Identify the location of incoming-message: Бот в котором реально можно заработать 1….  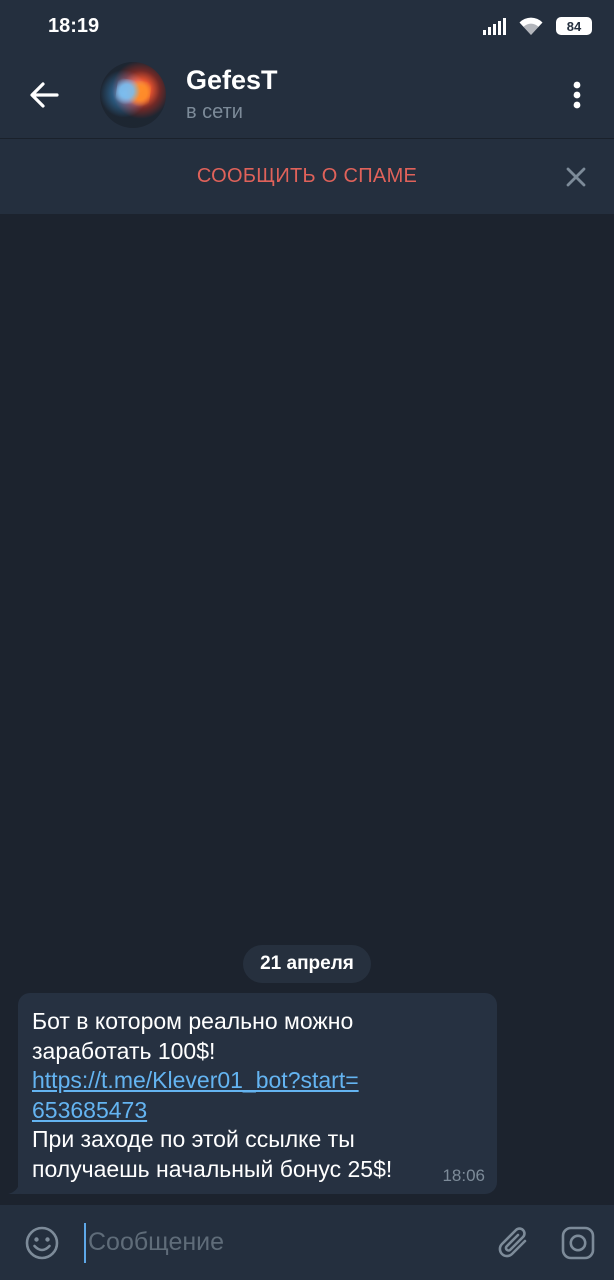
(257, 1093).